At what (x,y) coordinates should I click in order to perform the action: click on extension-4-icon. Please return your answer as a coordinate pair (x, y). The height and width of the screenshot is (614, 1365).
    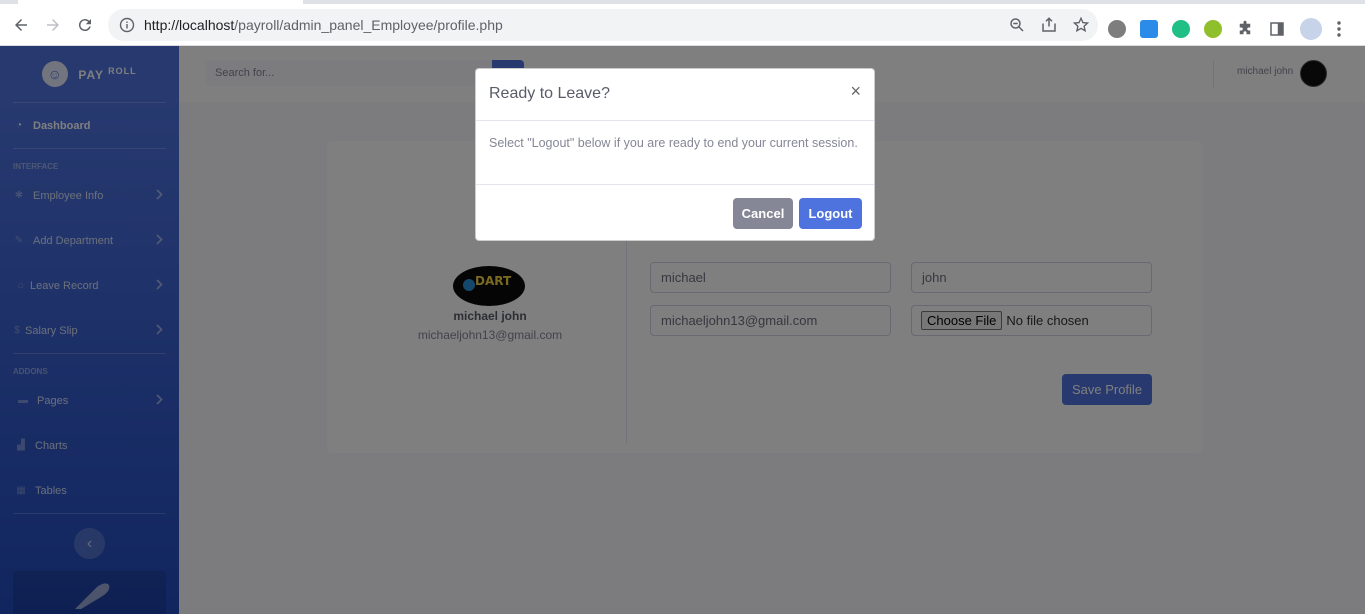
    Looking at the image, I should click on (1213, 29).